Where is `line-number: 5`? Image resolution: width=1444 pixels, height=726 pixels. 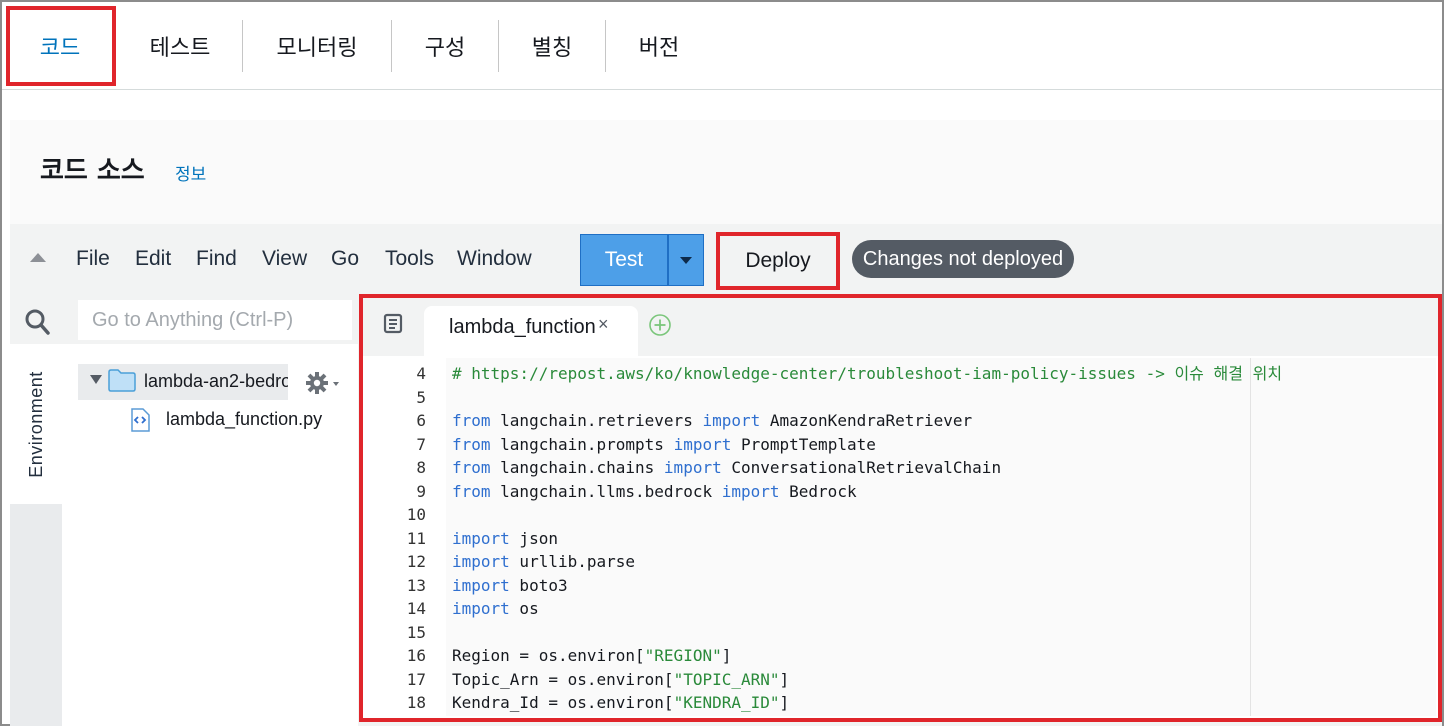
line-number: 5 is located at coordinates (421, 397).